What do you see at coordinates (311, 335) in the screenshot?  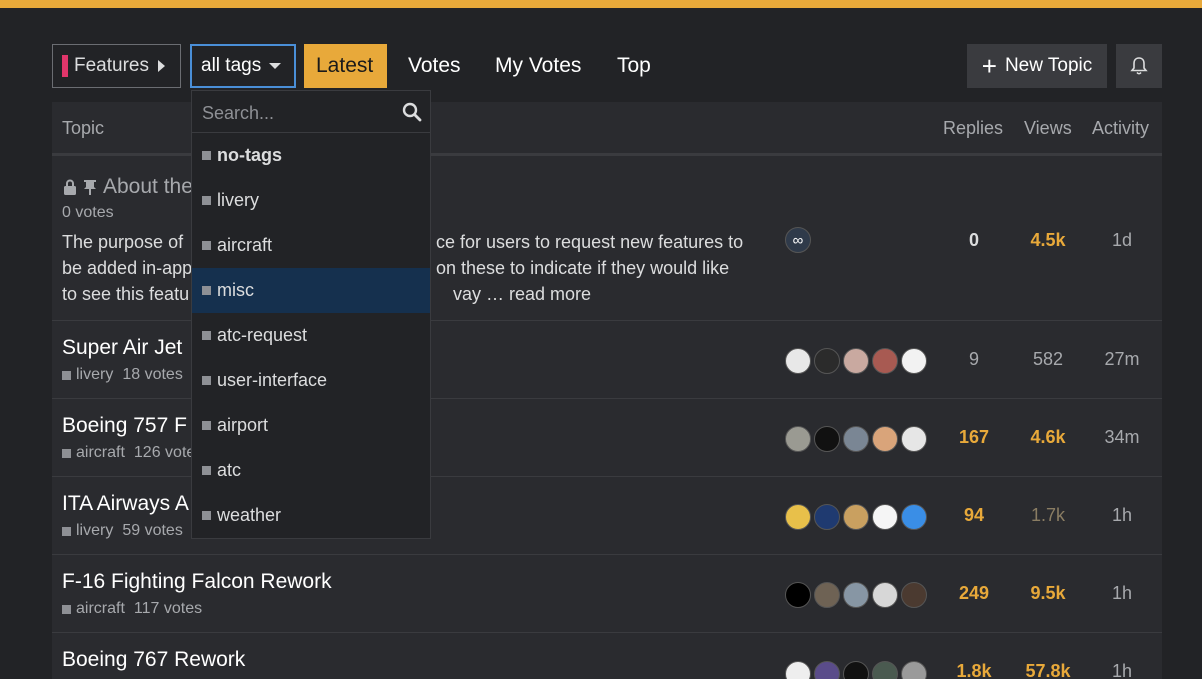 I see `tag-option-atc-request: atc-request` at bounding box center [311, 335].